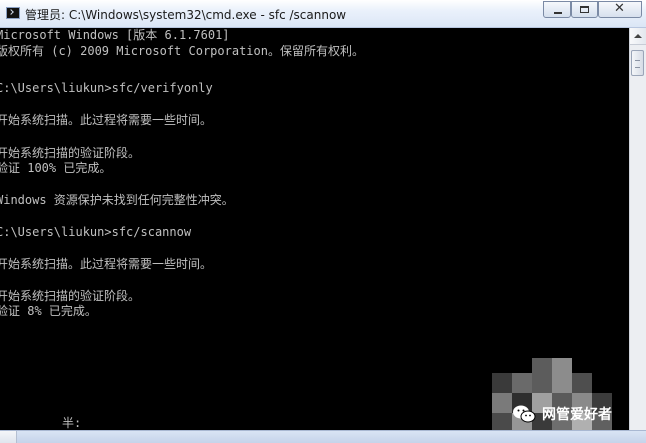 This screenshot has width=646, height=443. Describe the element at coordinates (8, 437) in the screenshot. I see `scroll-left-button` at that location.